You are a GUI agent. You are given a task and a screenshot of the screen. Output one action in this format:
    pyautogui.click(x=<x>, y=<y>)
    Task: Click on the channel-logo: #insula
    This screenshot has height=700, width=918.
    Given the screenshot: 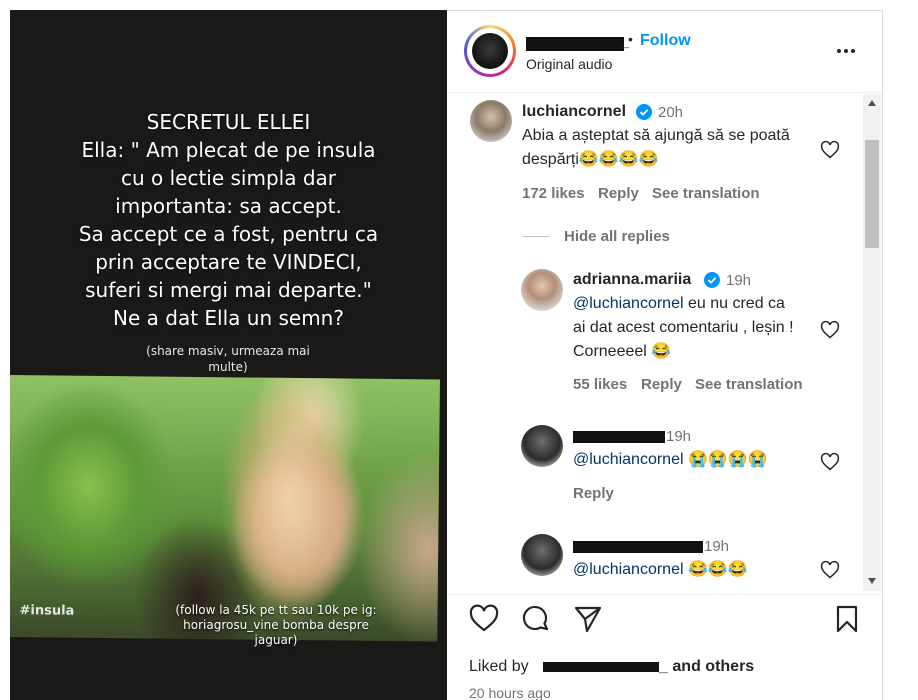 What is the action you would take?
    pyautogui.click(x=47, y=611)
    